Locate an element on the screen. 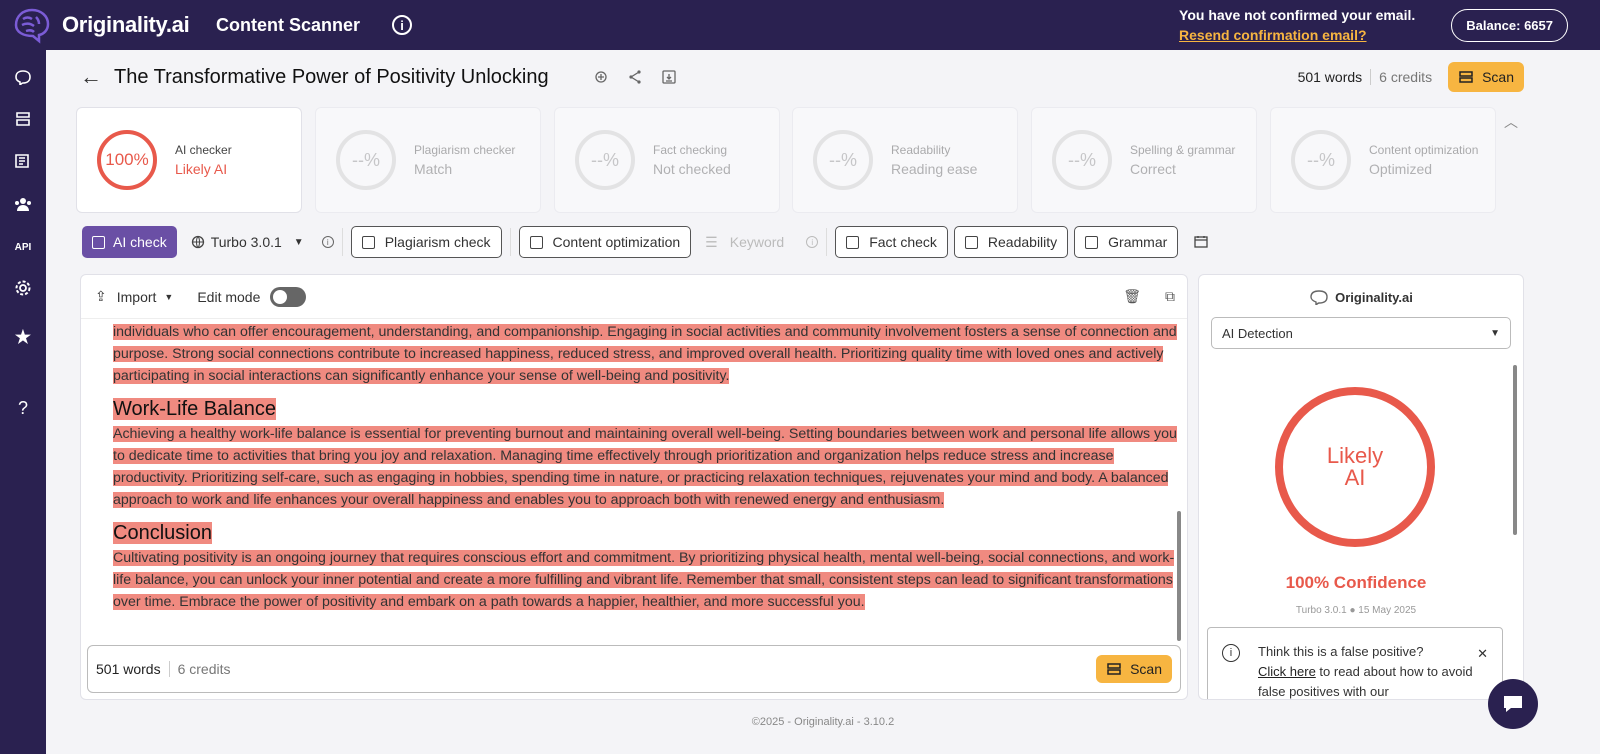 The height and width of the screenshot is (754, 1600). ai-score-ring: 100% is located at coordinates (127, 160).